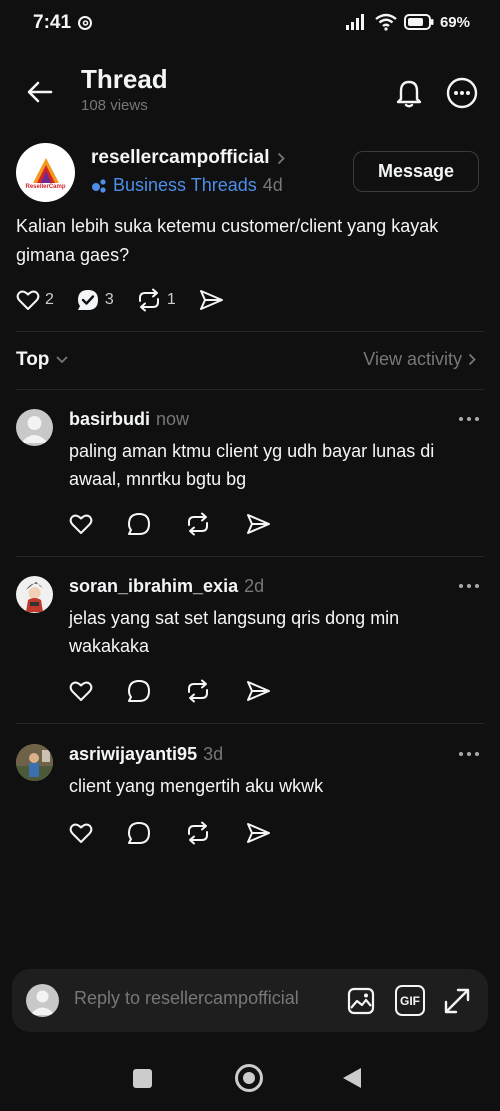 The height and width of the screenshot is (1111, 500). I want to click on sort-row: Top View activity, so click(250, 361).